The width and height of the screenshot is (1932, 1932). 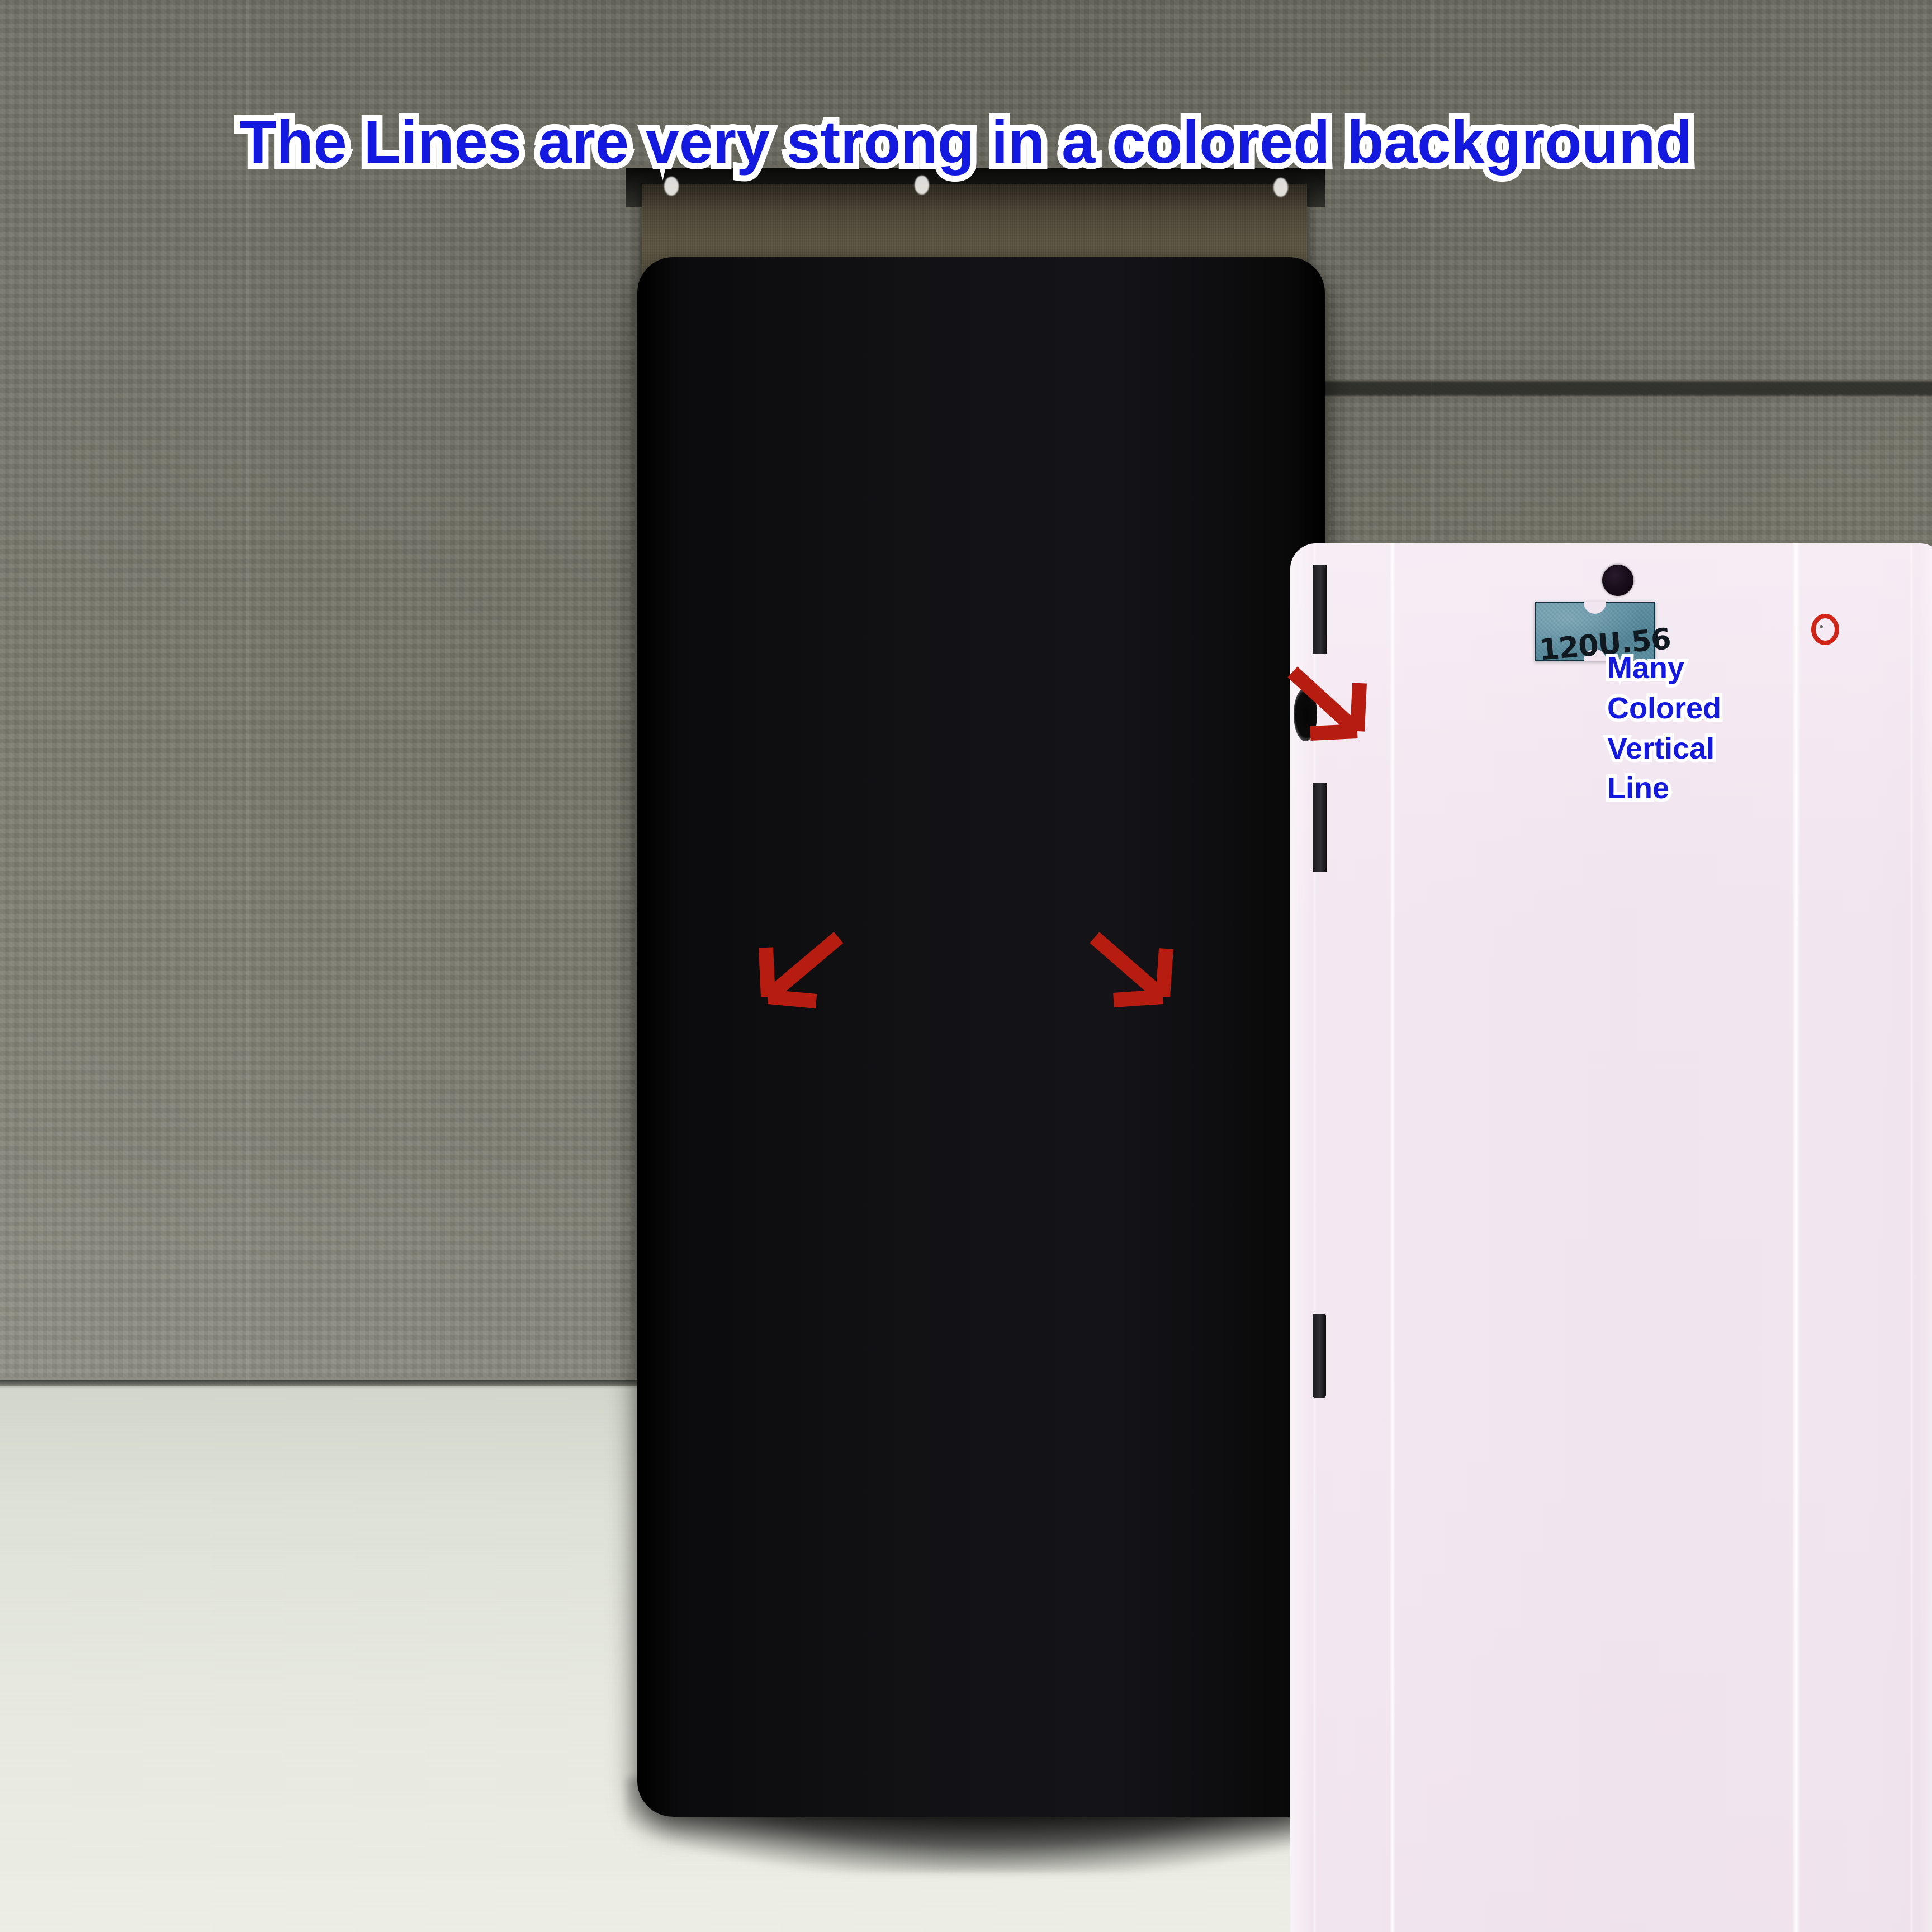 What do you see at coordinates (1319, 1356) in the screenshot?
I see `power-button` at bounding box center [1319, 1356].